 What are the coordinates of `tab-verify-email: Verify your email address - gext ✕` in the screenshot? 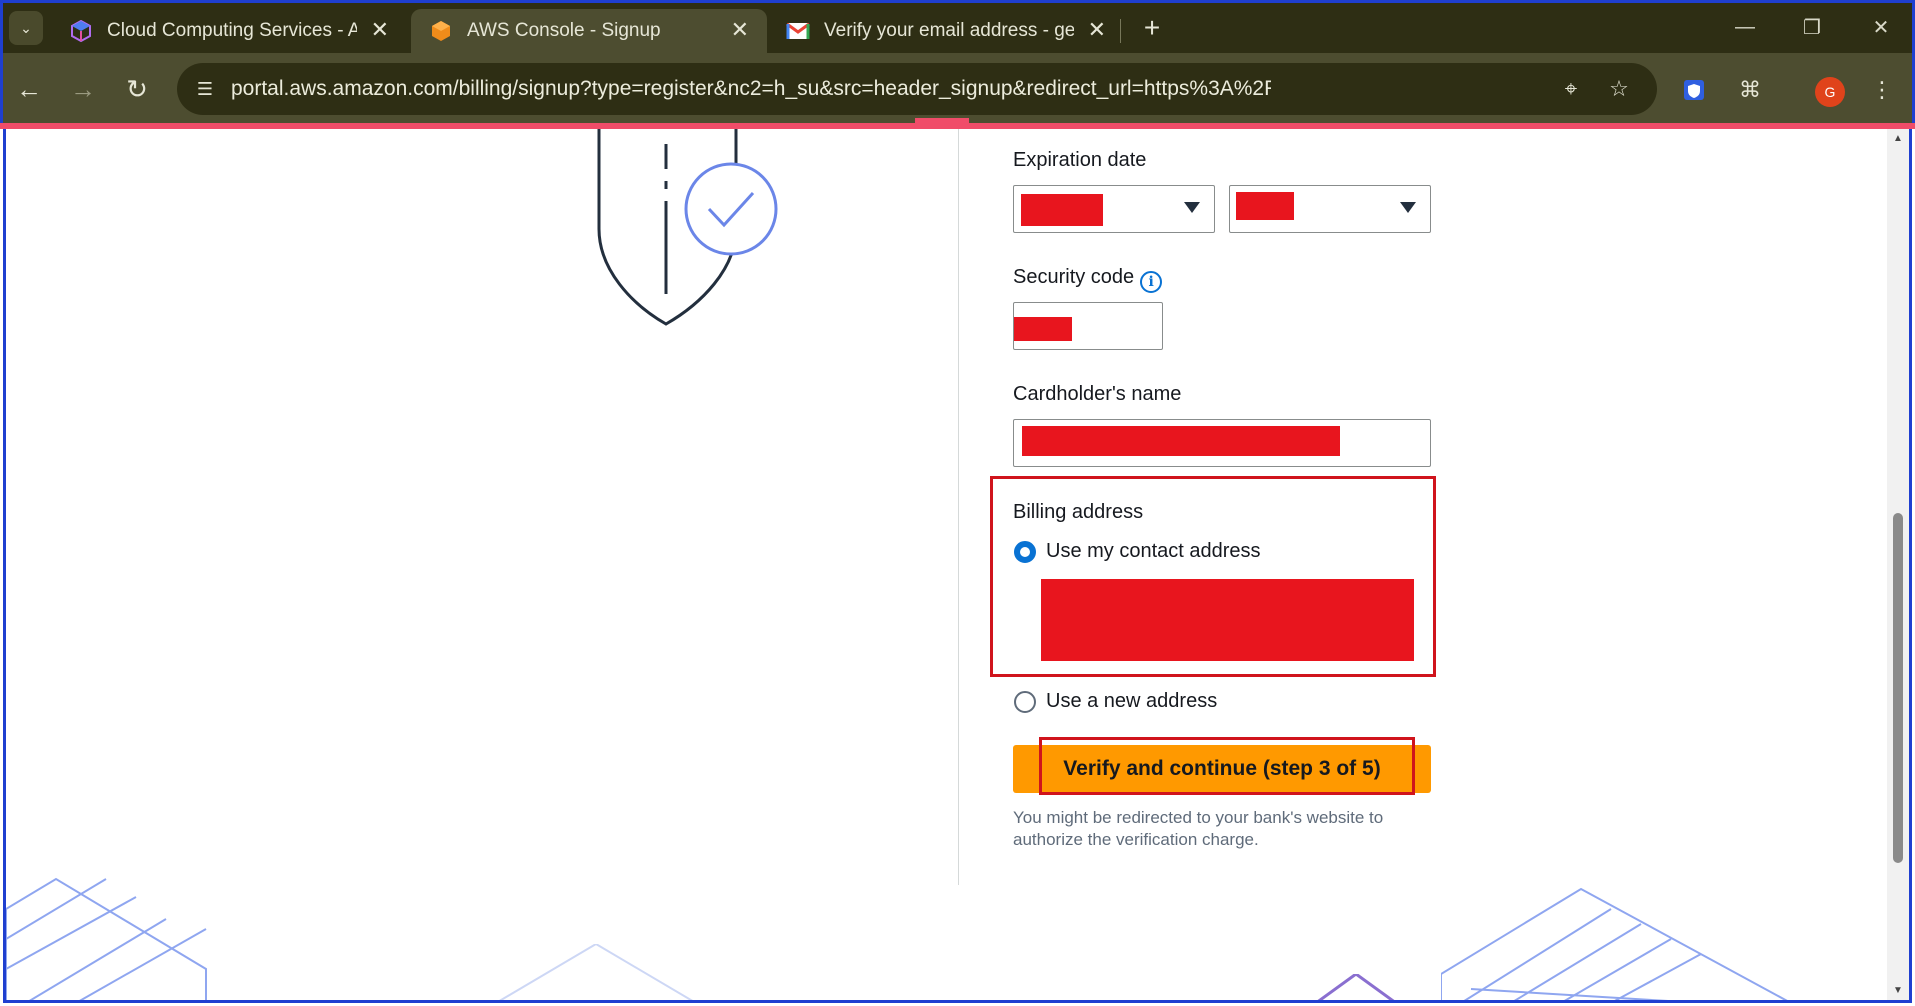 It's located at (946, 31).